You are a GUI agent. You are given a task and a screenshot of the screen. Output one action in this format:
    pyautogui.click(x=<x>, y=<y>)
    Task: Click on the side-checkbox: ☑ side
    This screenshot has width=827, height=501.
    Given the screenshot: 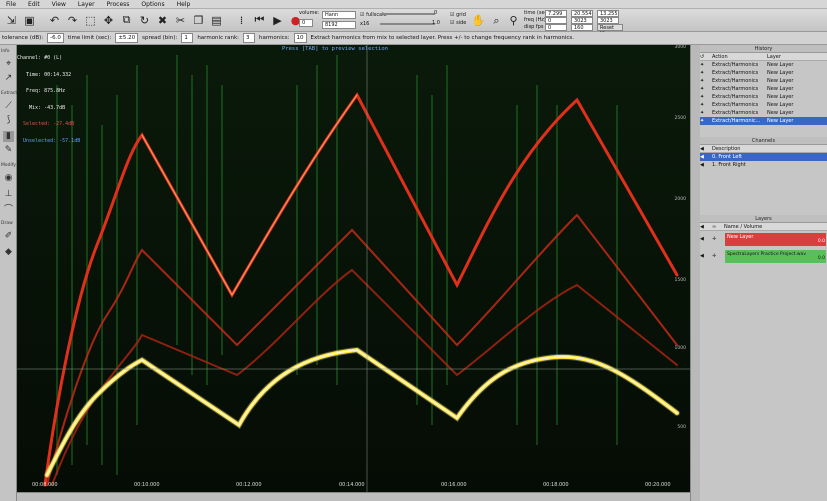 What is the action you would take?
    pyautogui.click(x=458, y=23)
    